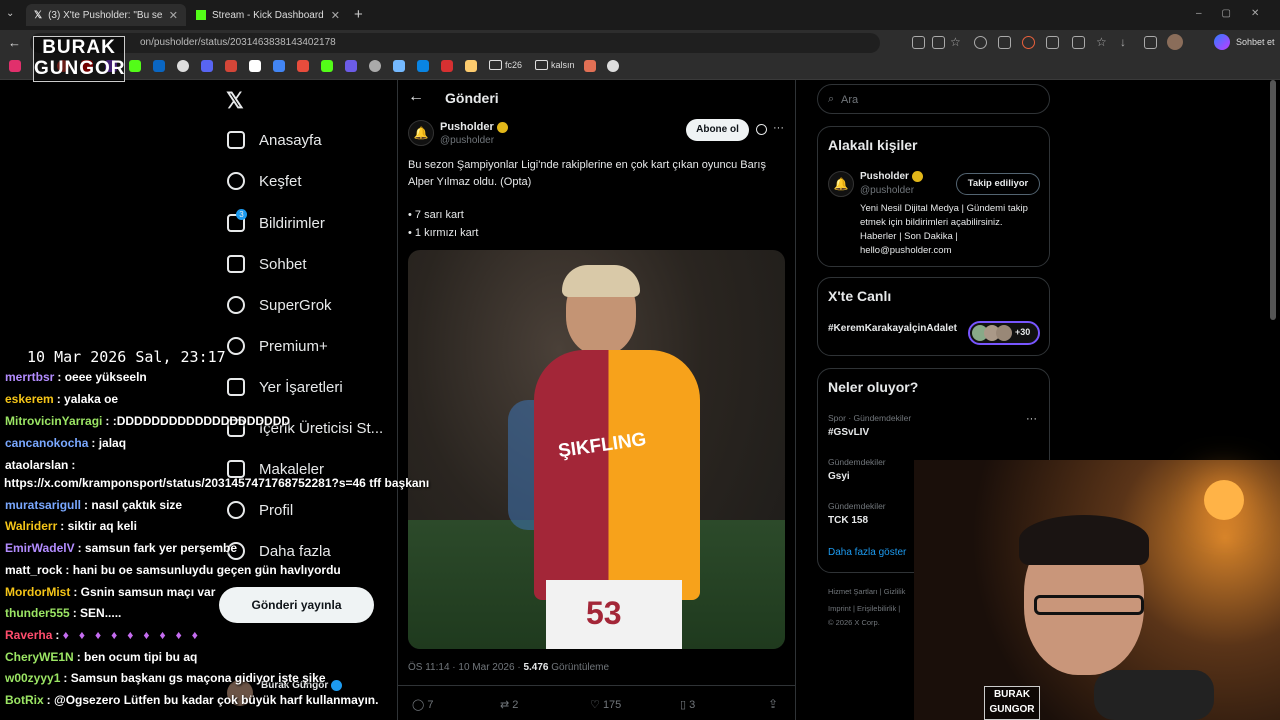  I want to click on following-button: Takip ediliyor, so click(998, 184).